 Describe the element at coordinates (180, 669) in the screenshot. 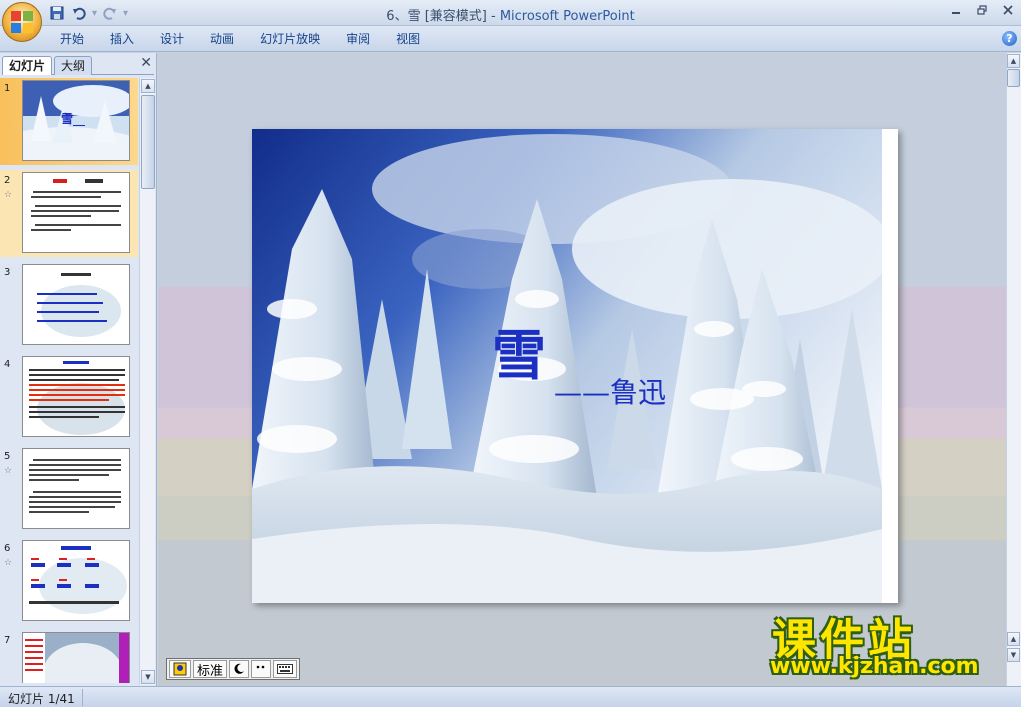

I see `ime-logo-icon` at that location.